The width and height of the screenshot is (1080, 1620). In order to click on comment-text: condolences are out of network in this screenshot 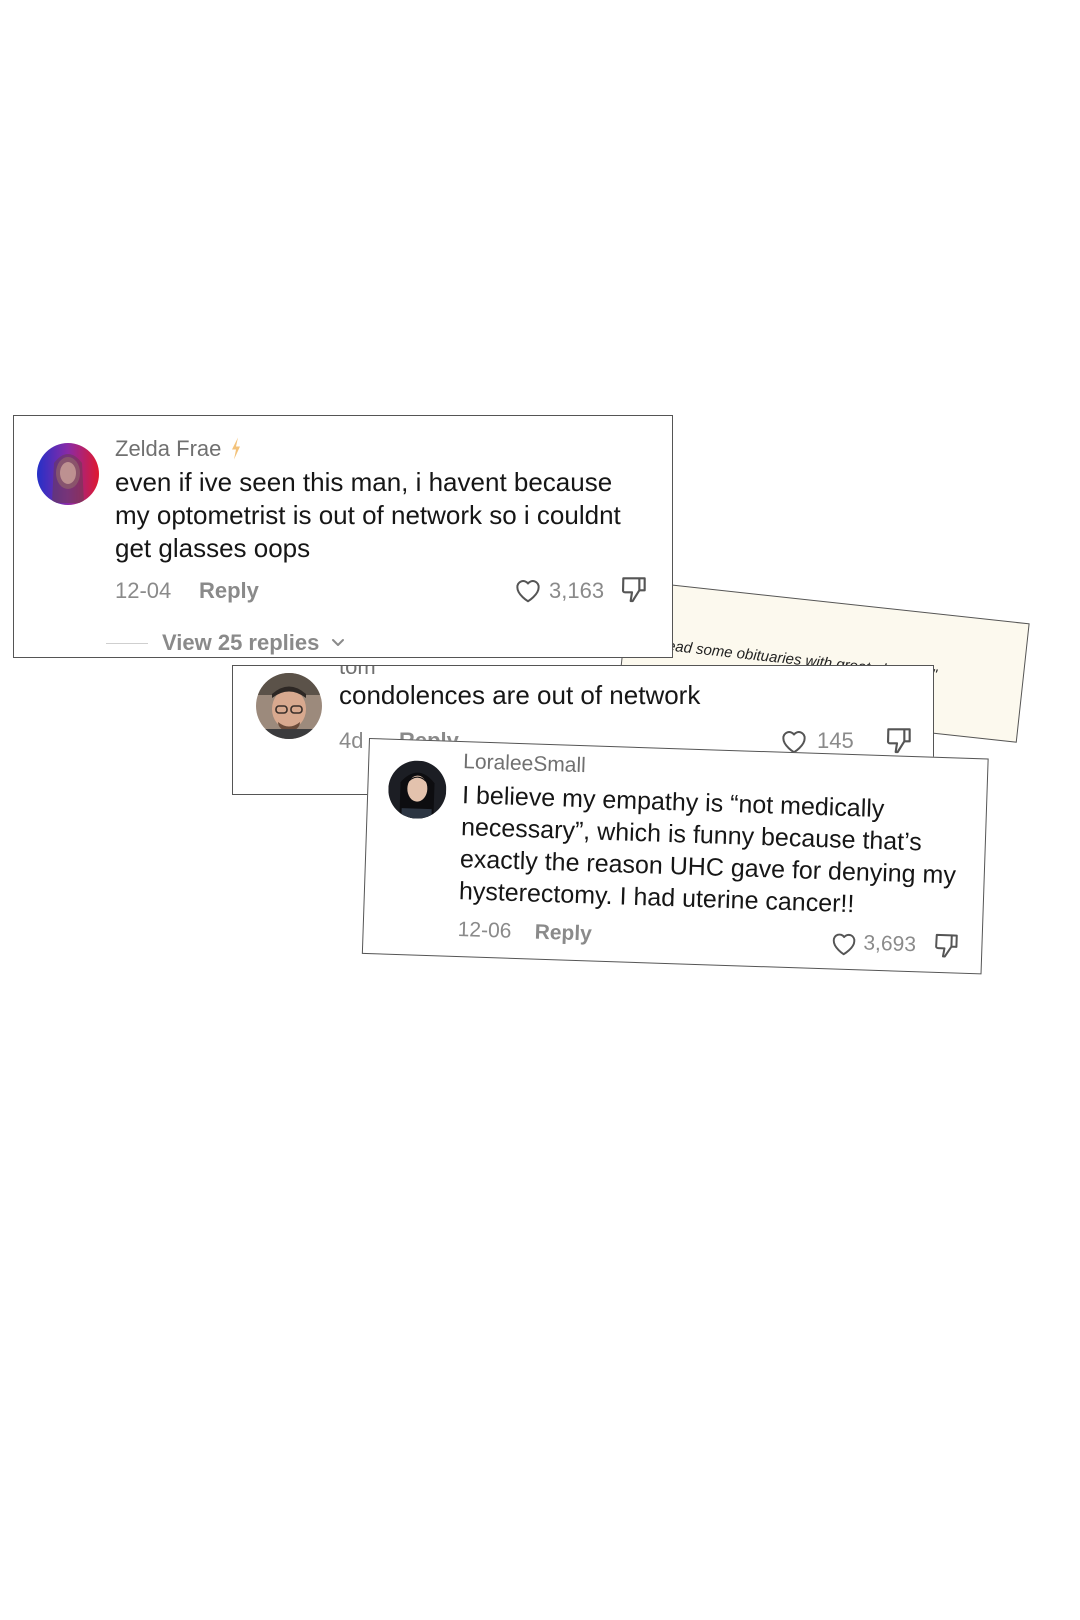, I will do `click(520, 695)`.